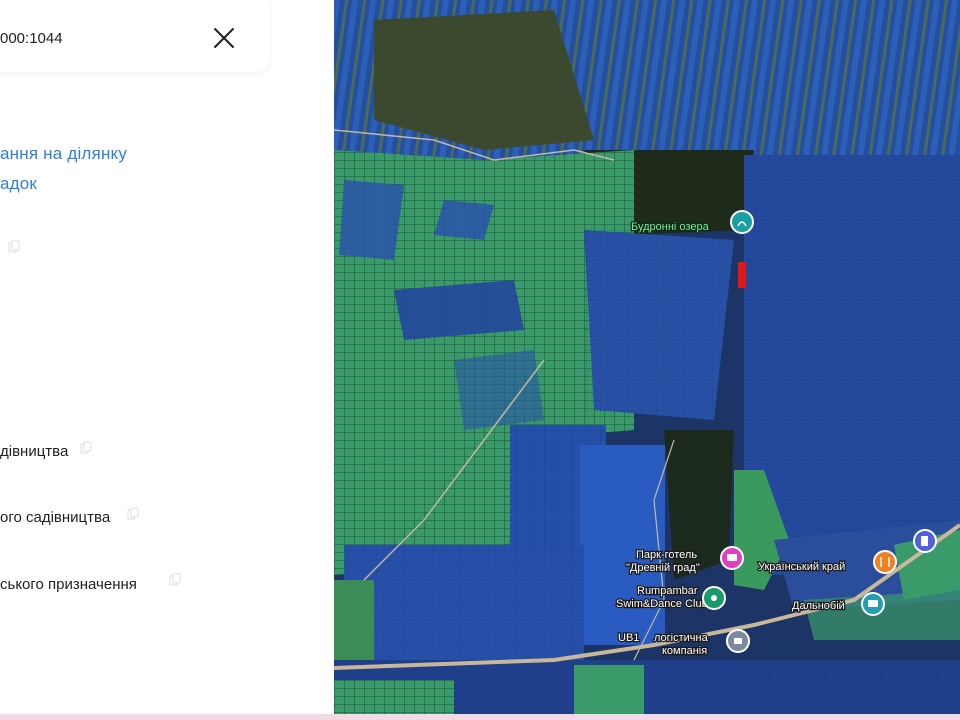  What do you see at coordinates (18, 184) in the screenshot?
I see `parcel-link-line-2: адок` at bounding box center [18, 184].